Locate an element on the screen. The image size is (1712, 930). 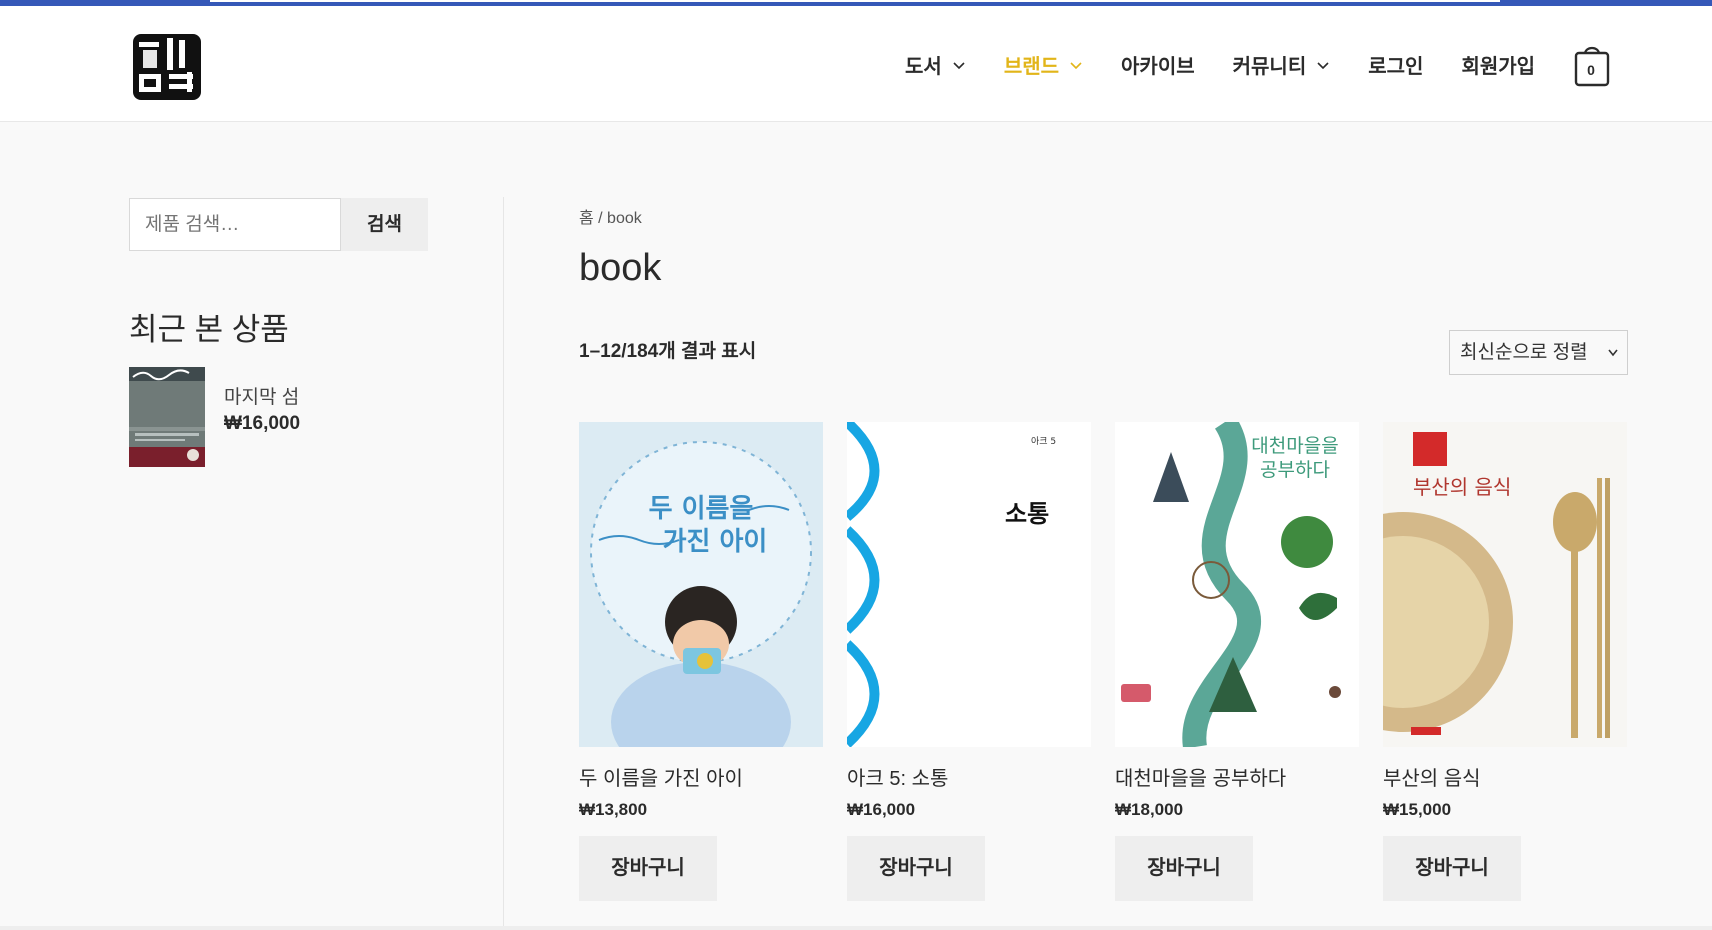
nav-item-community: 커뮤니티 is located at coordinates (1282, 64).